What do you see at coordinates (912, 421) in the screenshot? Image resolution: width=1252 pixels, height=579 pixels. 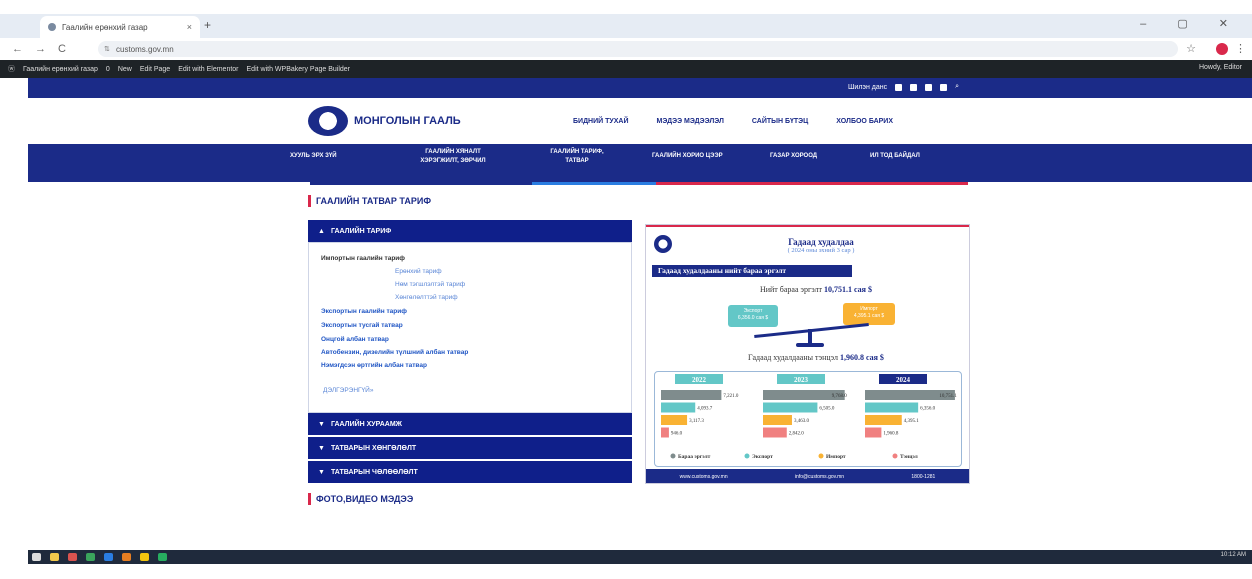 I see `bar-value-label: 4,395.1` at bounding box center [912, 421].